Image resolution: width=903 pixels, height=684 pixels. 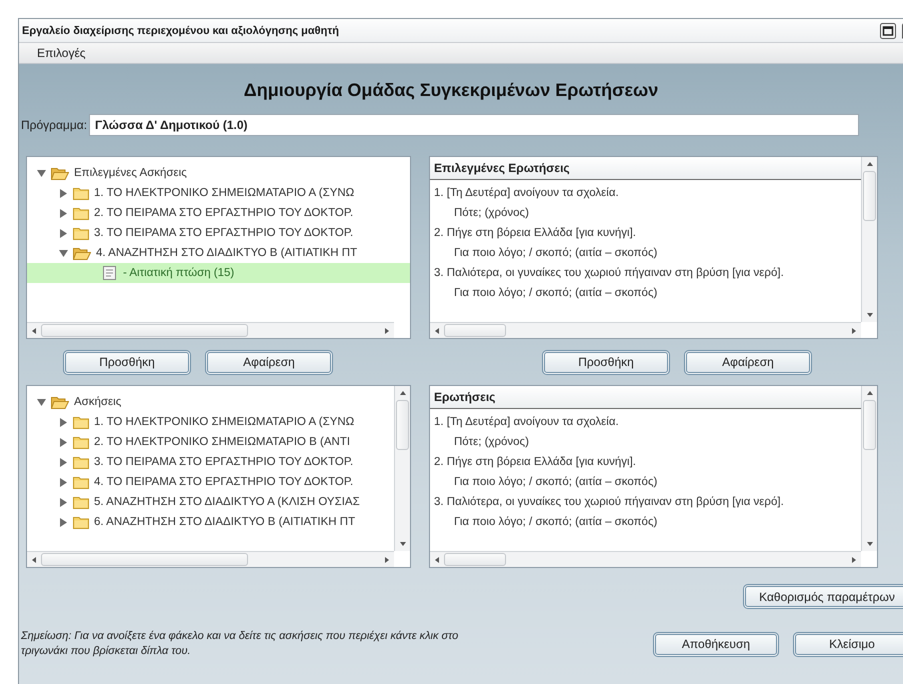 I want to click on tree-item: 2. ΤΟ ΠΕΙΡΑΜΑ ΣΤΟ ΕΡΓΑΣΤΗΡΙΟ ΤΟΥ ΔΟΚΤΟΡ., so click(x=218, y=213).